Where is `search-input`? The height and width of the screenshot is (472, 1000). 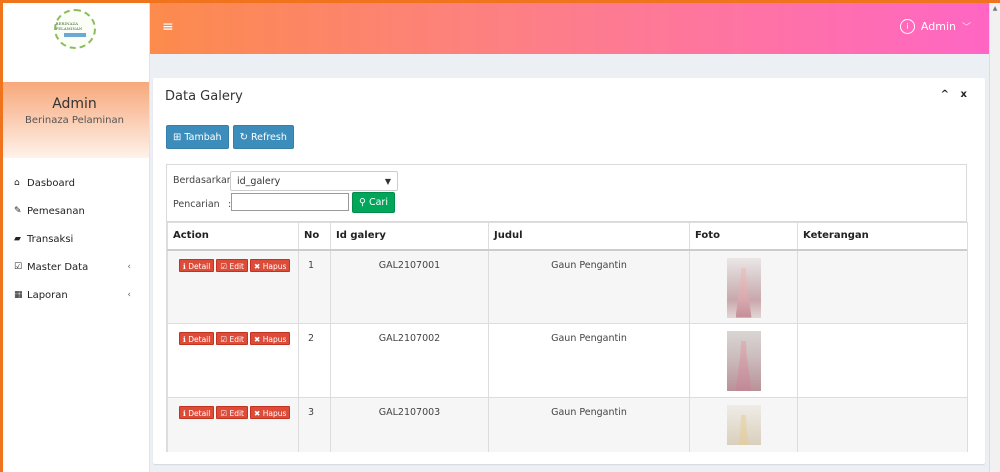 search-input is located at coordinates (290, 202).